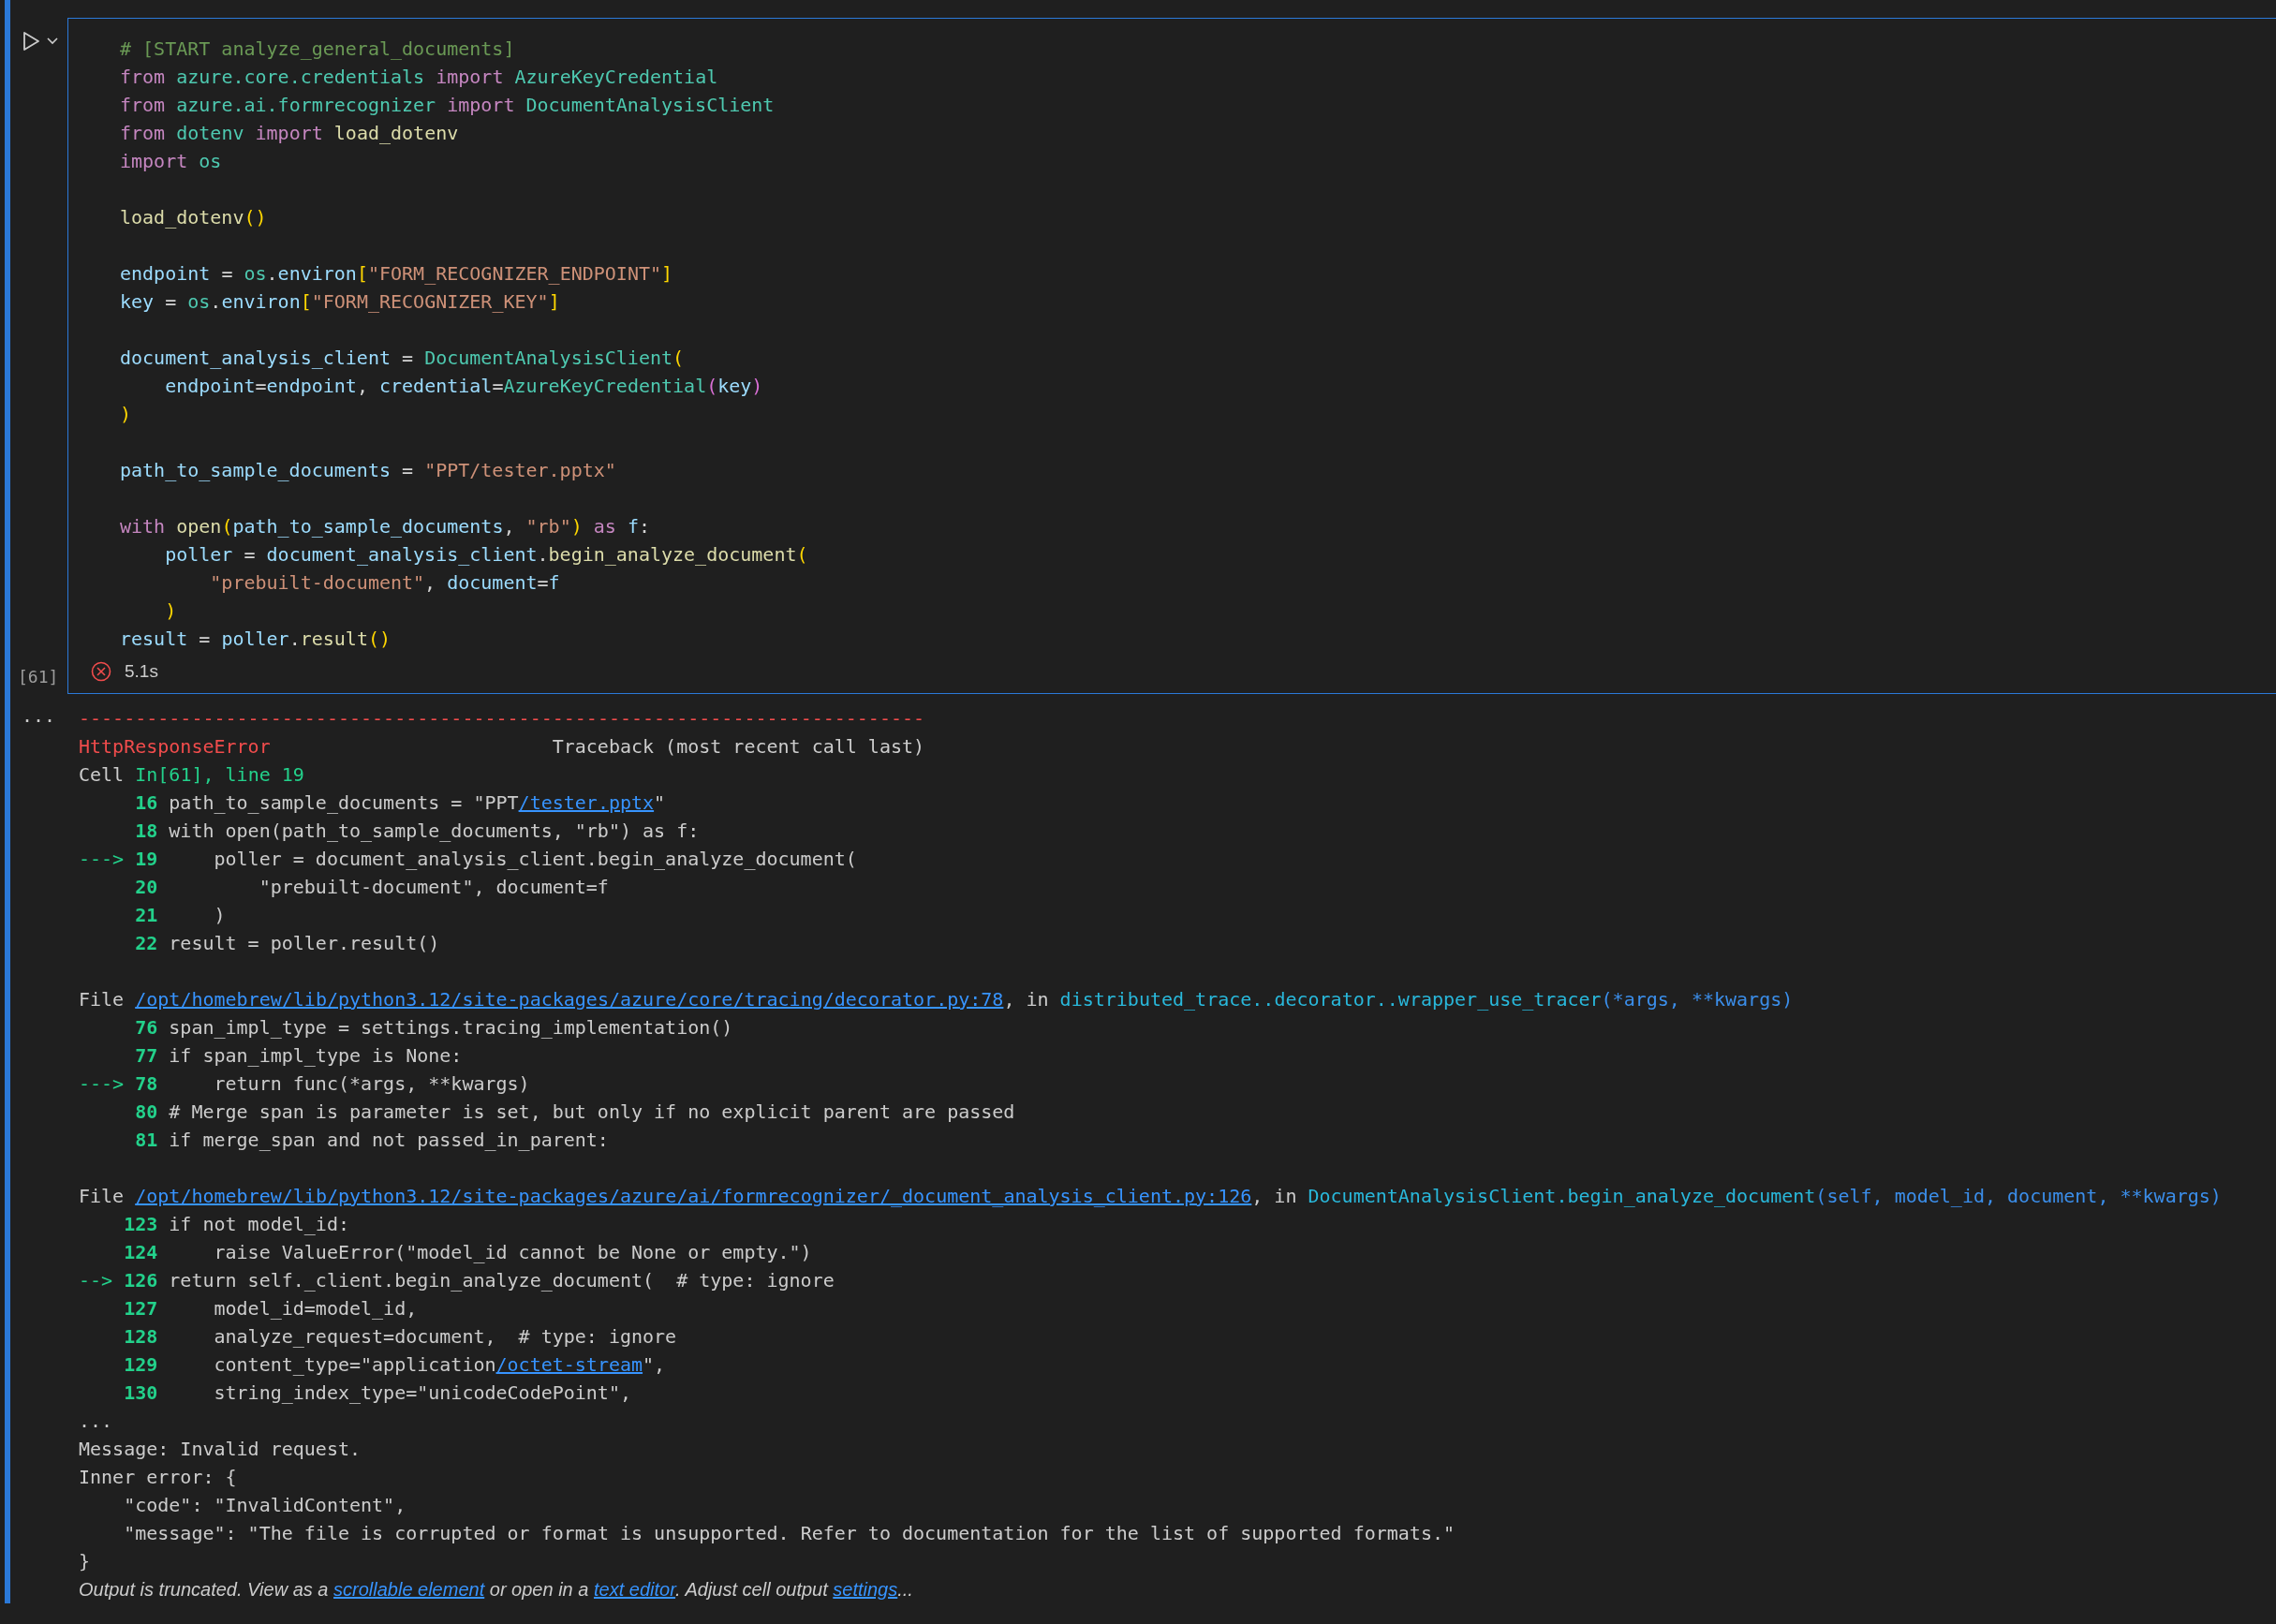 The image size is (2276, 1624). I want to click on line-number: 18, so click(147, 831).